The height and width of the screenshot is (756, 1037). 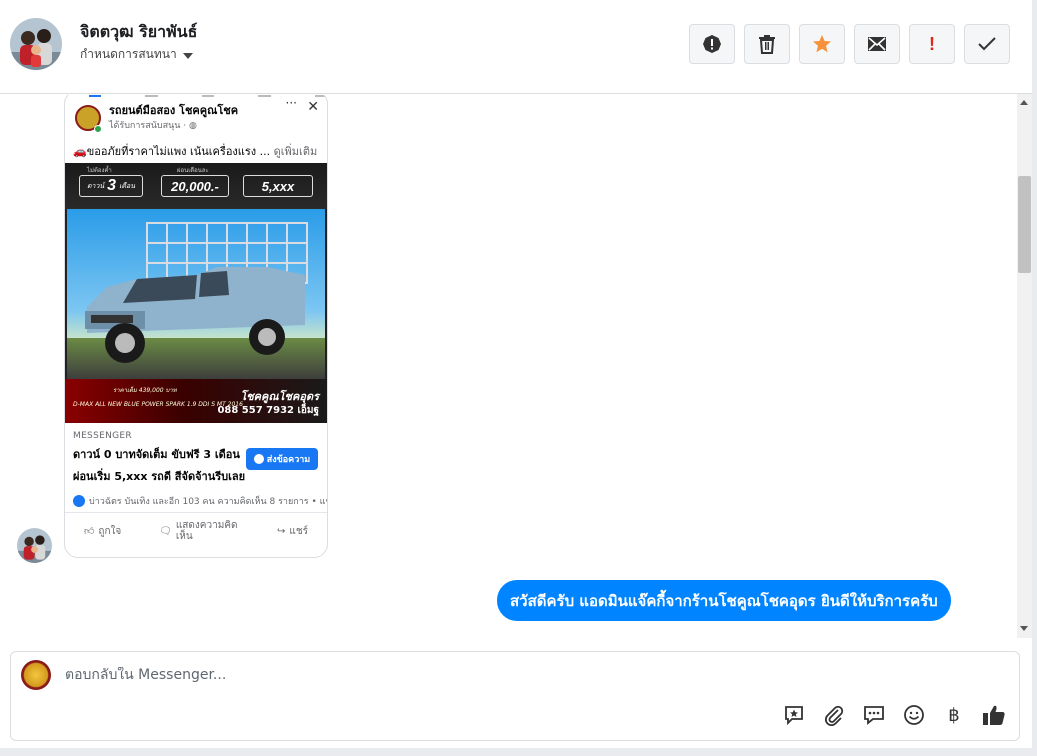 What do you see at coordinates (258, 459) in the screenshot?
I see `messenger-icon` at bounding box center [258, 459].